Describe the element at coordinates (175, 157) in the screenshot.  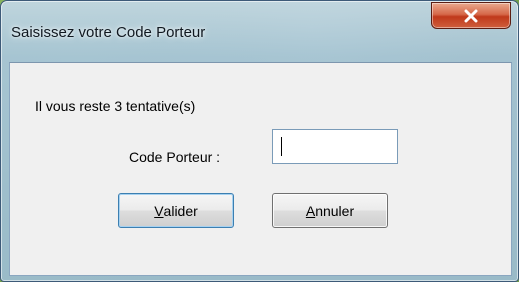
I see `code-porteur-label: Code Porteur :` at that location.